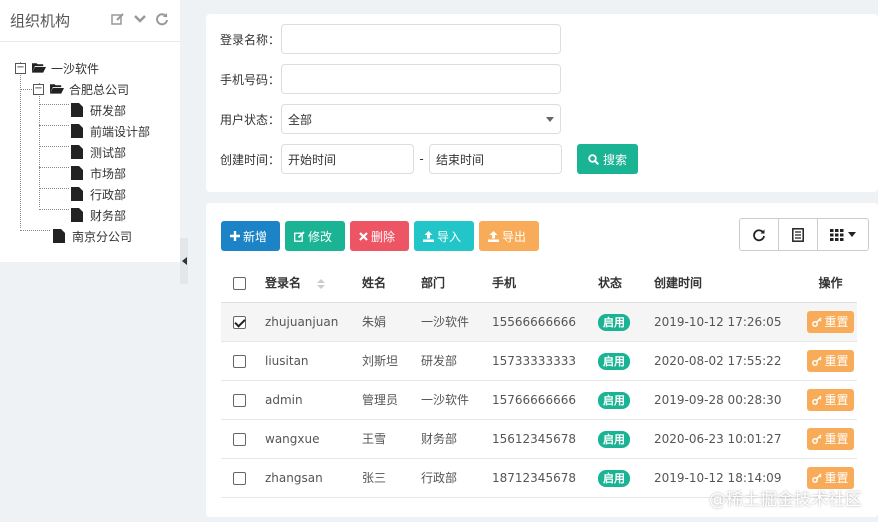 The height and width of the screenshot is (522, 878). What do you see at coordinates (39, 68) in the screenshot?
I see `folder-open-icon` at bounding box center [39, 68].